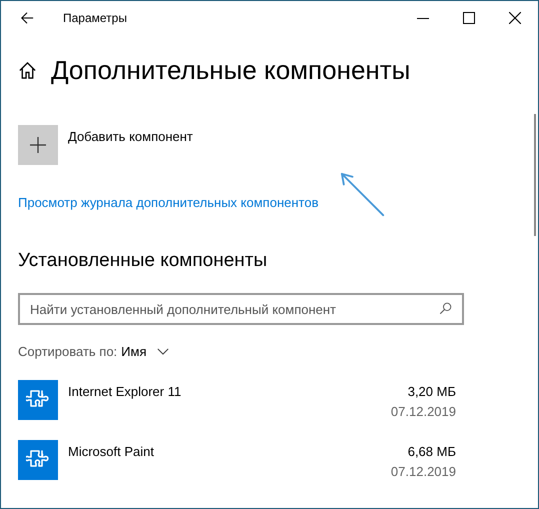 The height and width of the screenshot is (509, 539). I want to click on add-button, so click(38, 145).